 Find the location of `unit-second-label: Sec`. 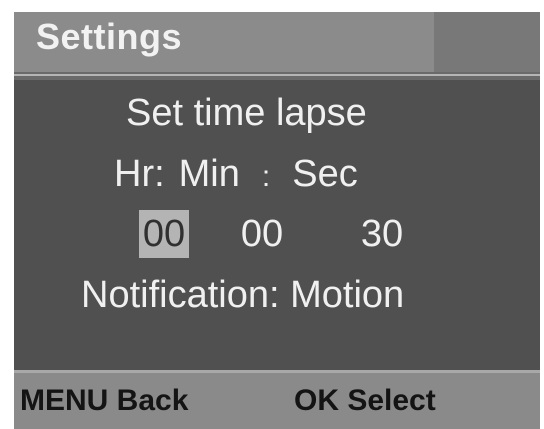

unit-second-label: Sec is located at coordinates (325, 174).